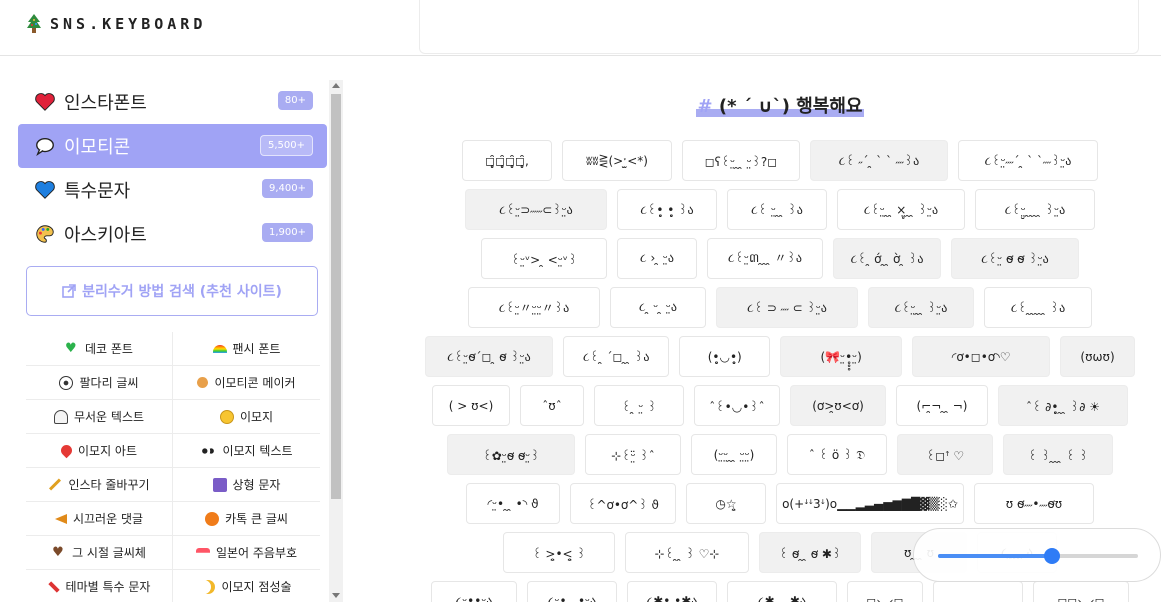  Describe the element at coordinates (945, 454) in the screenshot. I see `emoticon-button: ꒰◻ꜛ ♡` at that location.